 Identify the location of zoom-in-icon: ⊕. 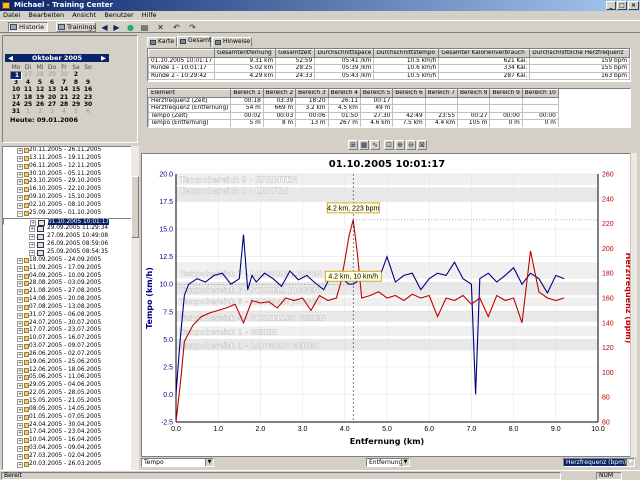
(400, 145).